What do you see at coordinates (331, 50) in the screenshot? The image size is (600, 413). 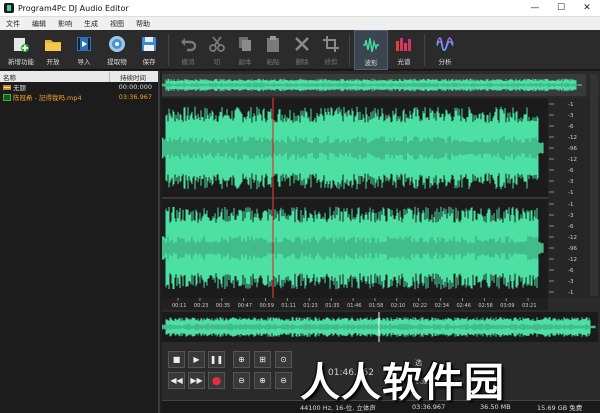 I see `trim-button: 修剪` at bounding box center [331, 50].